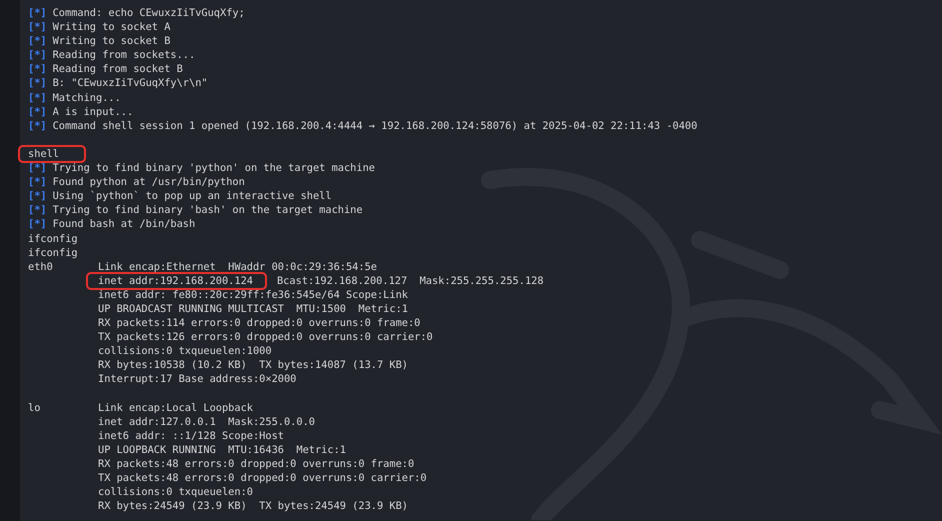 The height and width of the screenshot is (521, 942). I want to click on status-message: Found python at /usr/bin/python, so click(148, 182).